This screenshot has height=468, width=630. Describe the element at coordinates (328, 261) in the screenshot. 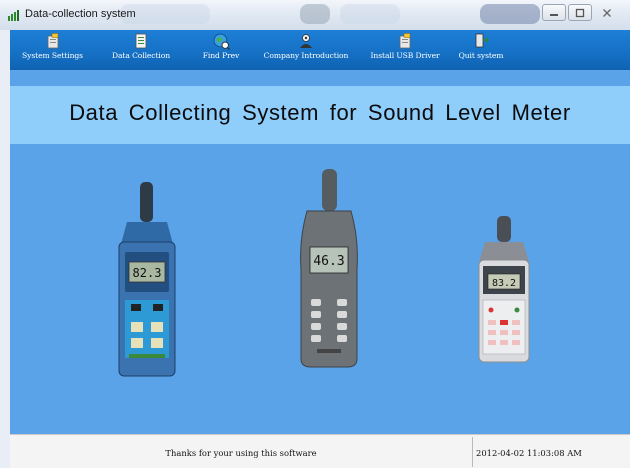

I see `meter-reading: 46.3` at that location.